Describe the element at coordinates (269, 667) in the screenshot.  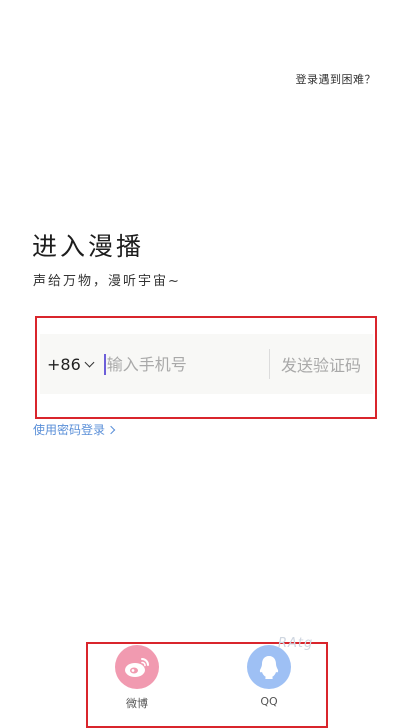
I see `qq-icon` at that location.